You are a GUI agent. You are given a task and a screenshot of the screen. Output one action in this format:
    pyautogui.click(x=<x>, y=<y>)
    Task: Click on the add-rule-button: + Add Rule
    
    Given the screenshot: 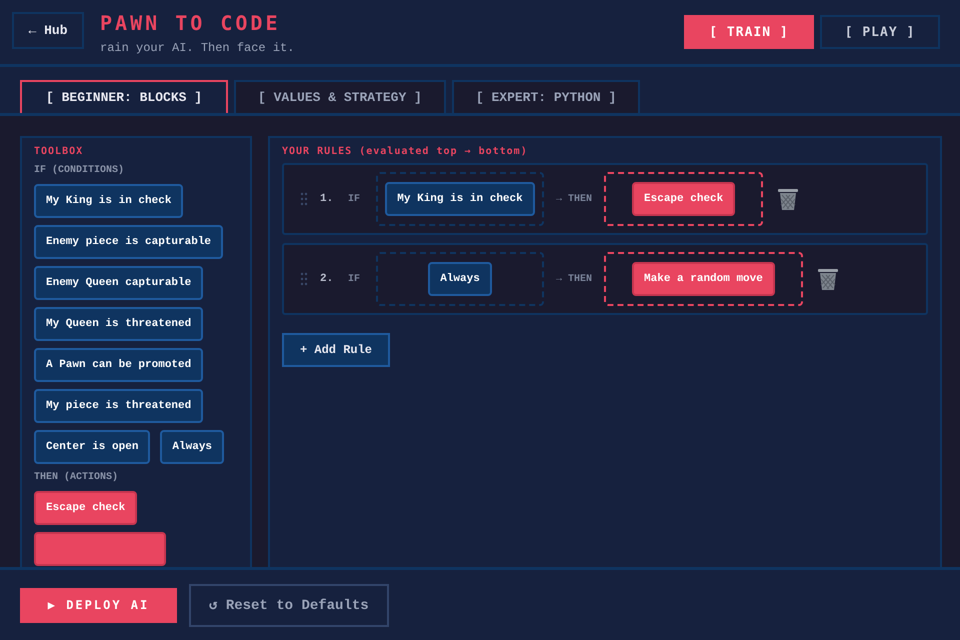 What is the action you would take?
    pyautogui.click(x=336, y=350)
    